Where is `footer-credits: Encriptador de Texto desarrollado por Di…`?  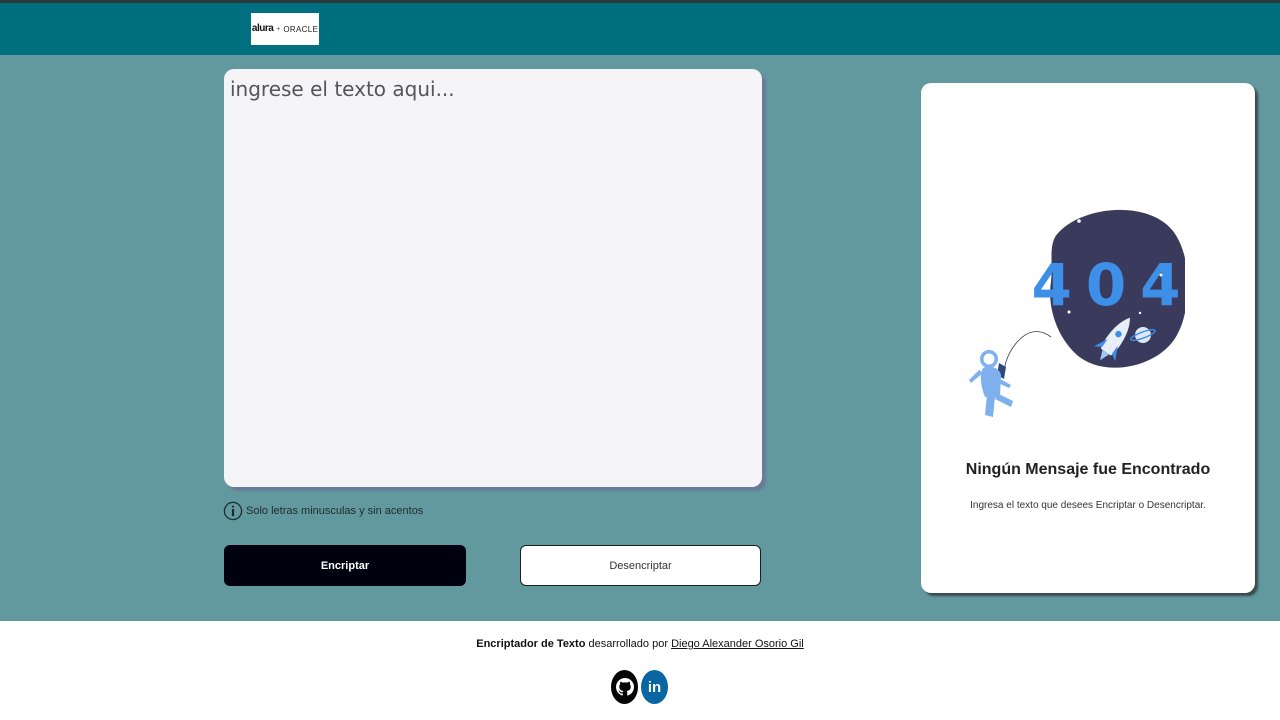
footer-credits: Encriptador de Texto desarrollado por Di… is located at coordinates (640, 644).